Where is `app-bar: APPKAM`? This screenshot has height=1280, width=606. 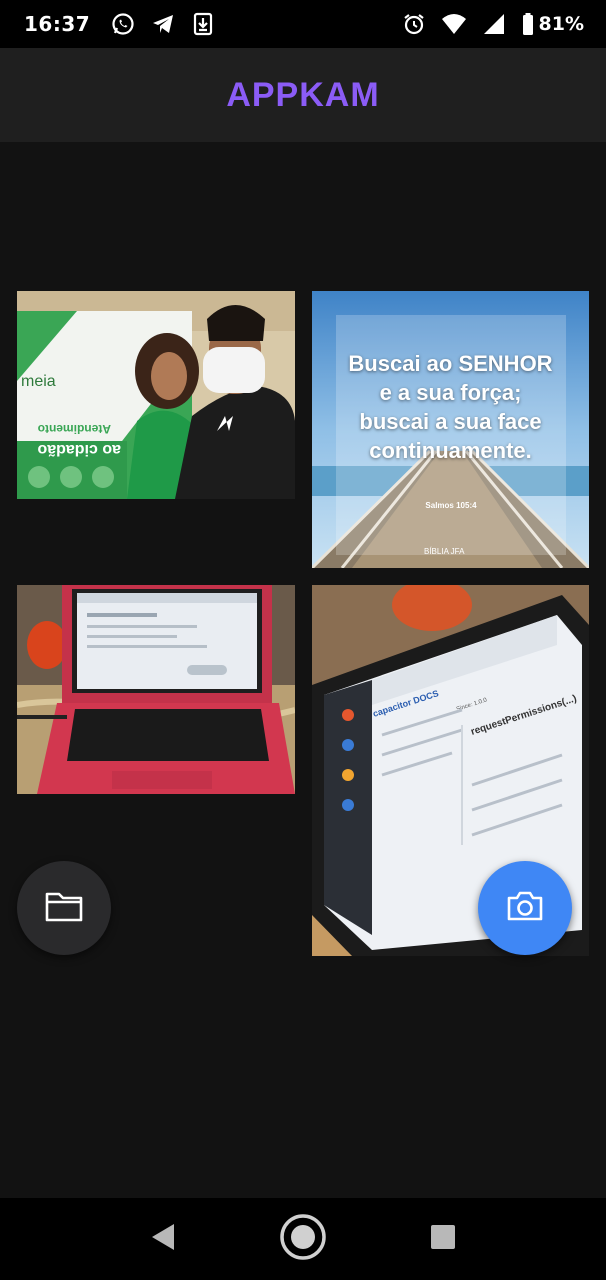 app-bar: APPKAM is located at coordinates (303, 95).